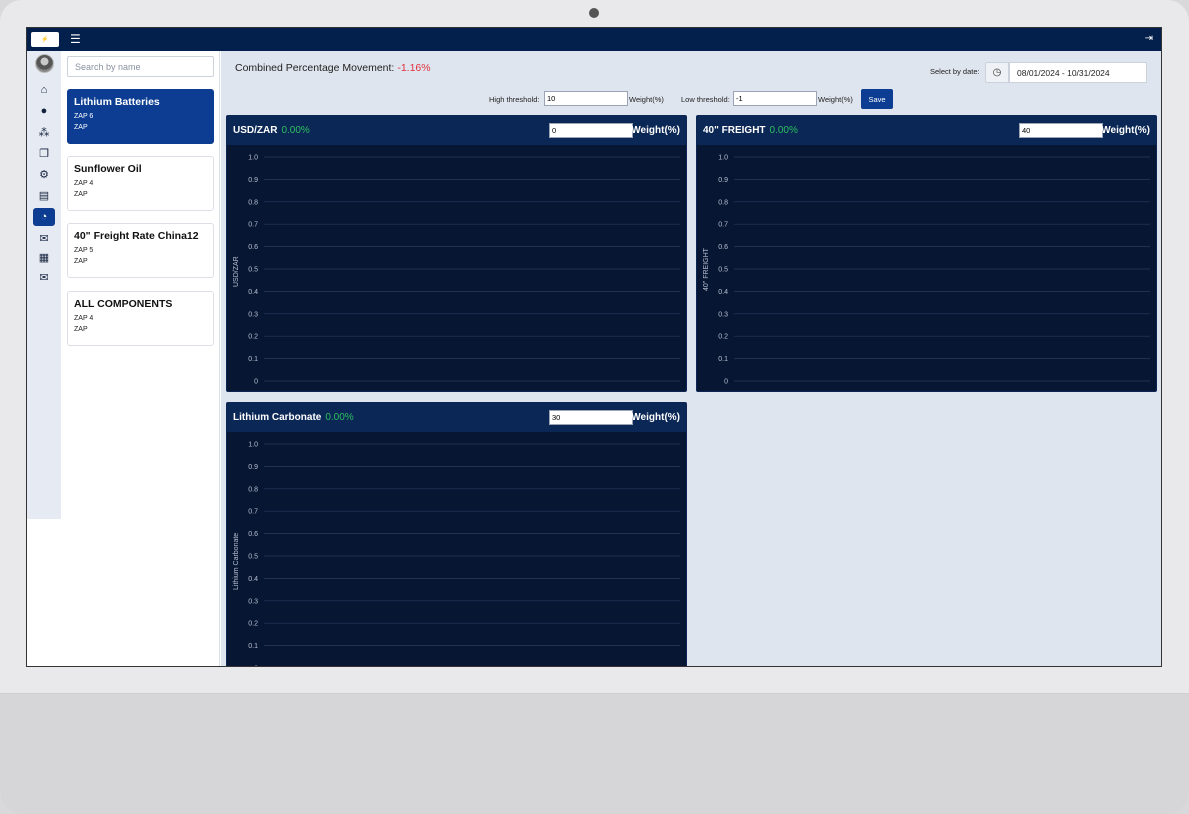 This screenshot has height=814, width=1189. Describe the element at coordinates (123, 304) in the screenshot. I see `list-item-title: ALL COMPONENTS` at that location.